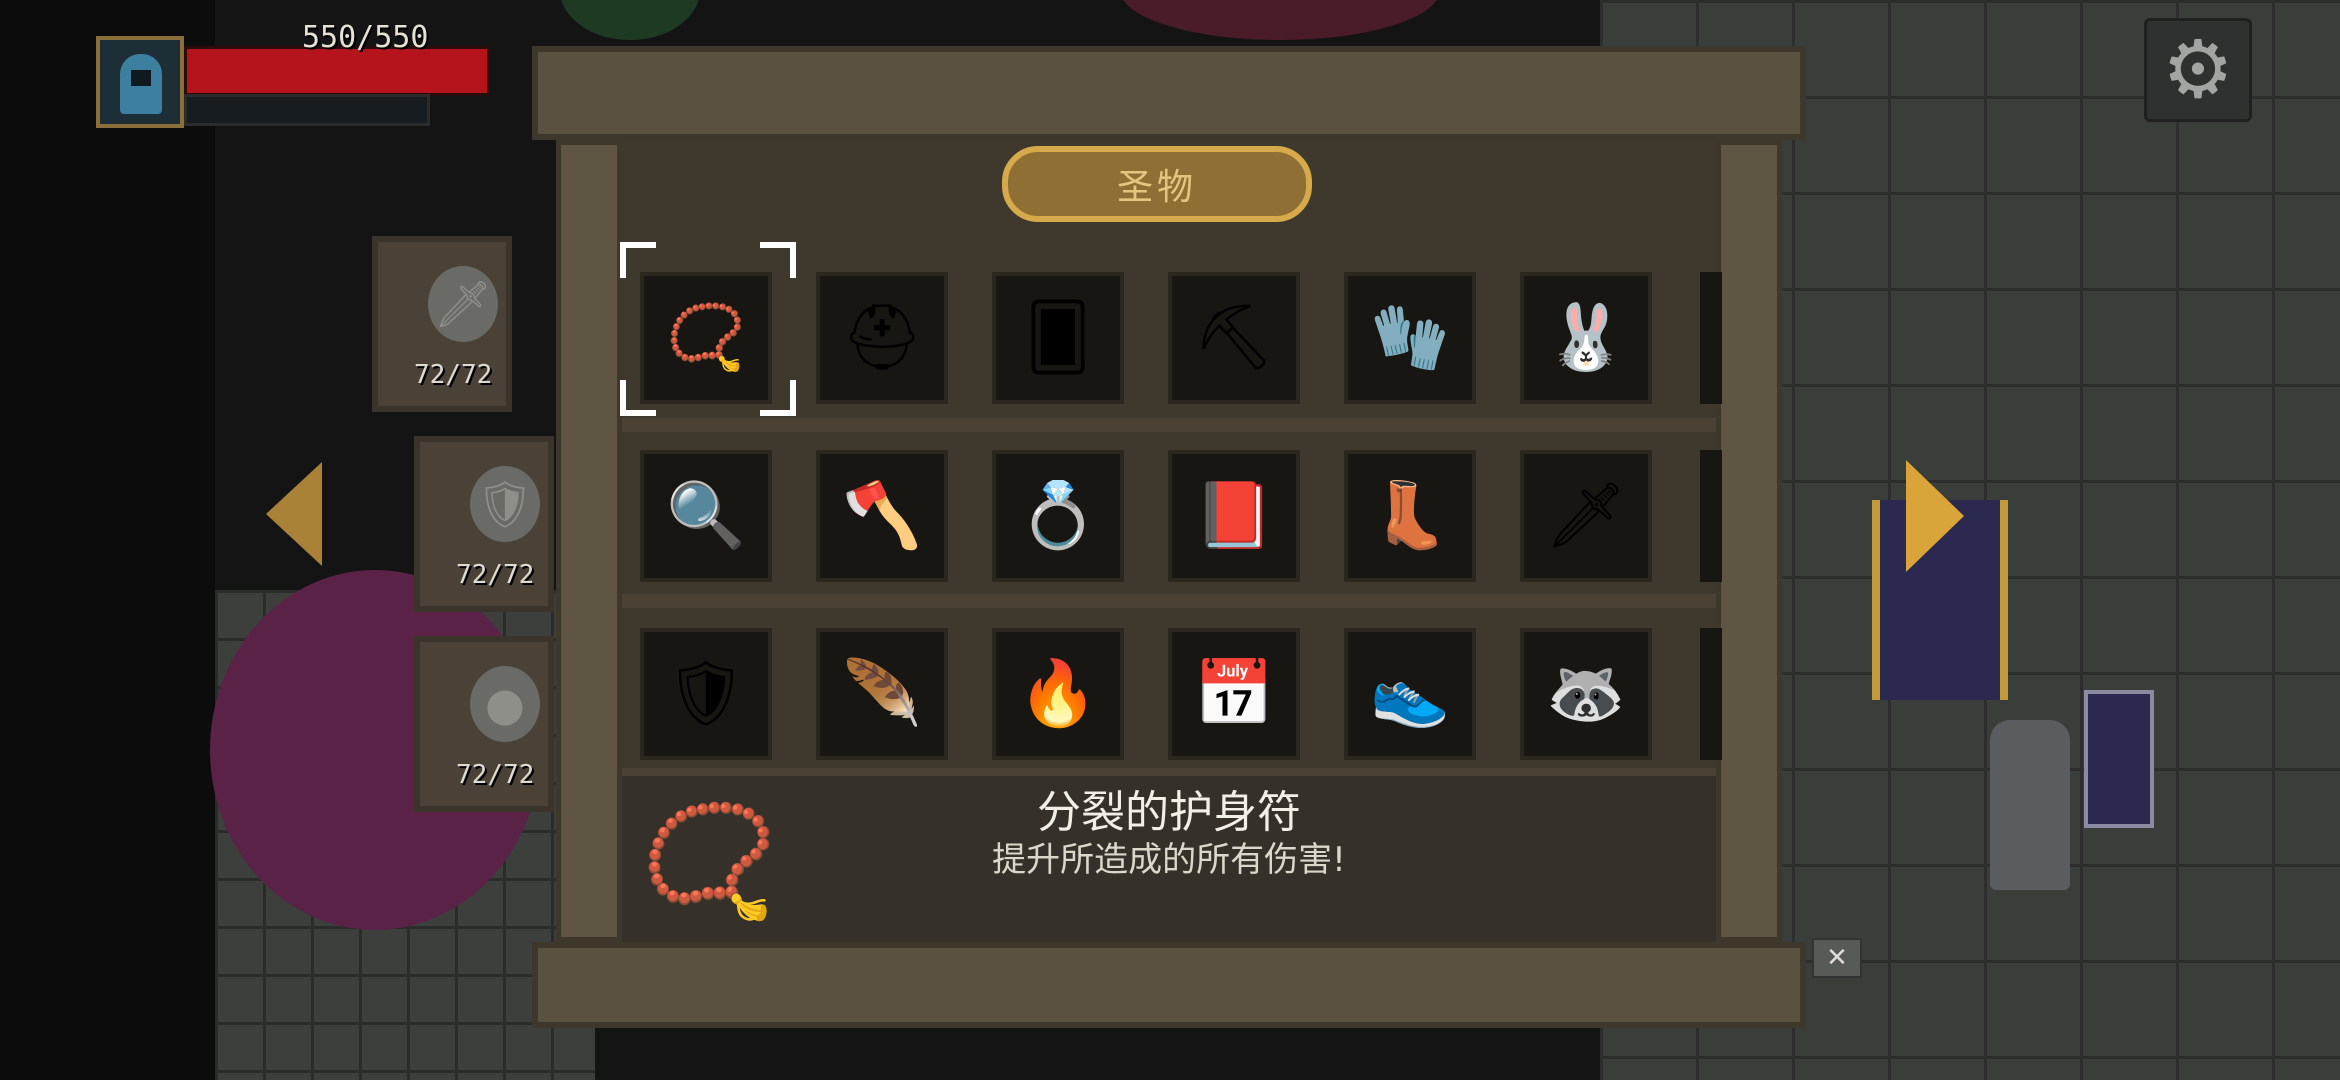 Image resolution: width=2340 pixels, height=1080 pixels. What do you see at coordinates (1837, 958) in the screenshot?
I see `close-icon: ✕` at bounding box center [1837, 958].